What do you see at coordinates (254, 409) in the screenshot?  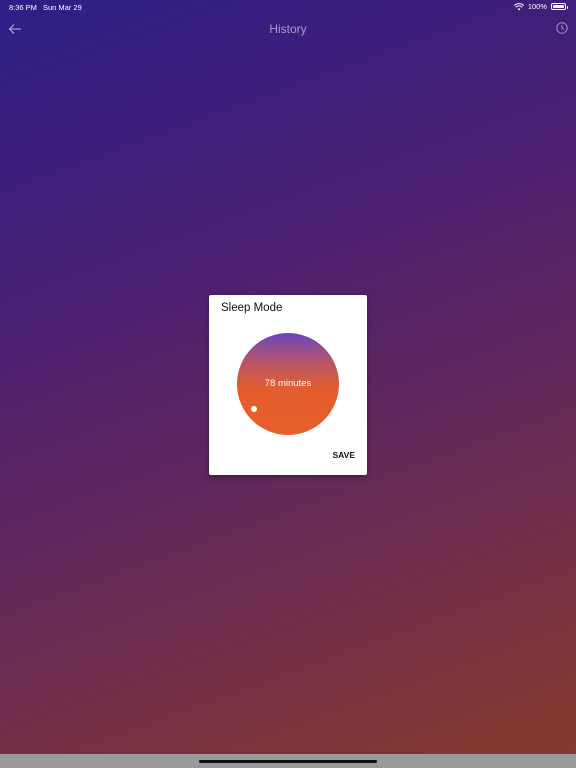 I see `dial-knob` at bounding box center [254, 409].